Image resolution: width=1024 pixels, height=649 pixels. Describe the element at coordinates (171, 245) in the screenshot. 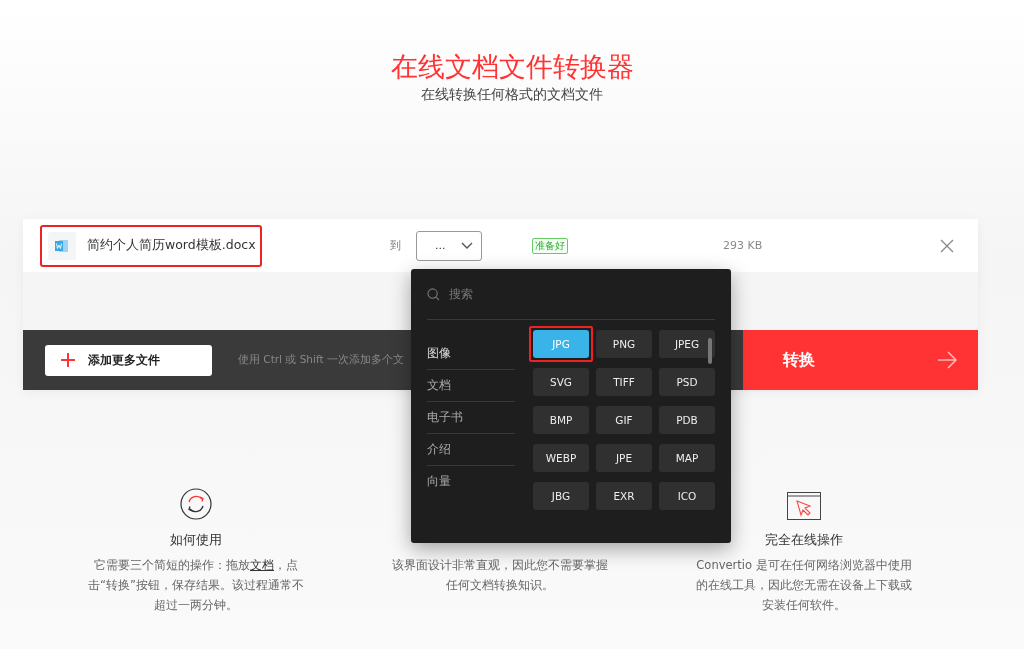

I see `file-name: 简约个人简历word模板.docx` at that location.